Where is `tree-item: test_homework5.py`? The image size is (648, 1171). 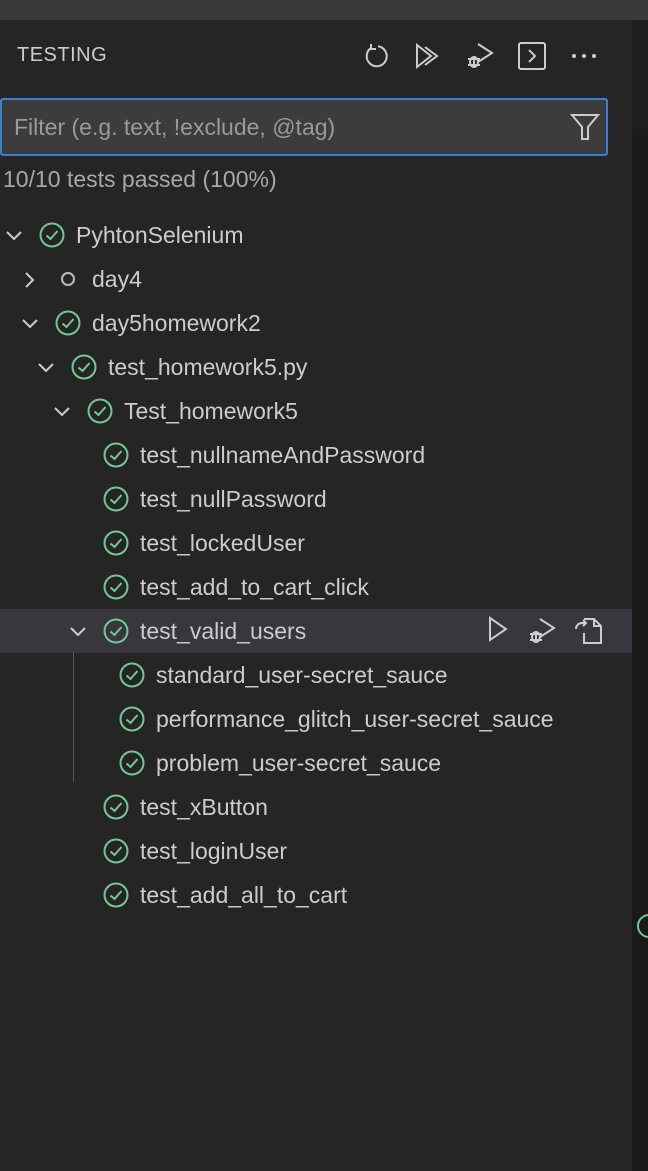 tree-item: test_homework5.py is located at coordinates (316, 367).